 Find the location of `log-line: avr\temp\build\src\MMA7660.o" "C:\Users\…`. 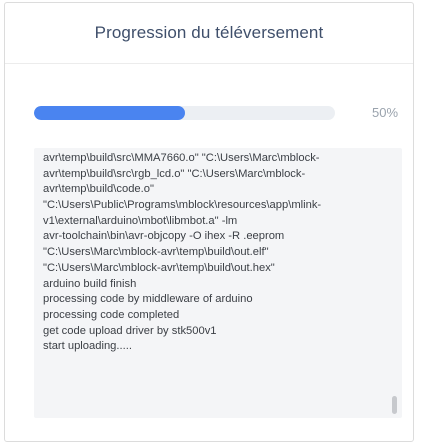

log-line: avr\temp\build\src\MMA7660.o" "C:\Users\… is located at coordinates (181, 158).